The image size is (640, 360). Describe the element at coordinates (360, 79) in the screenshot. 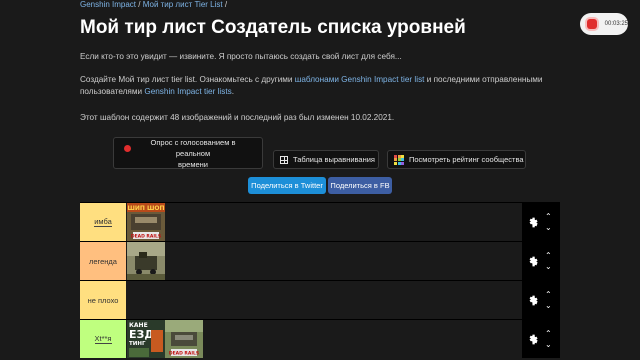

I see `templates-link: шаблонами Genshin Impact tier list` at that location.